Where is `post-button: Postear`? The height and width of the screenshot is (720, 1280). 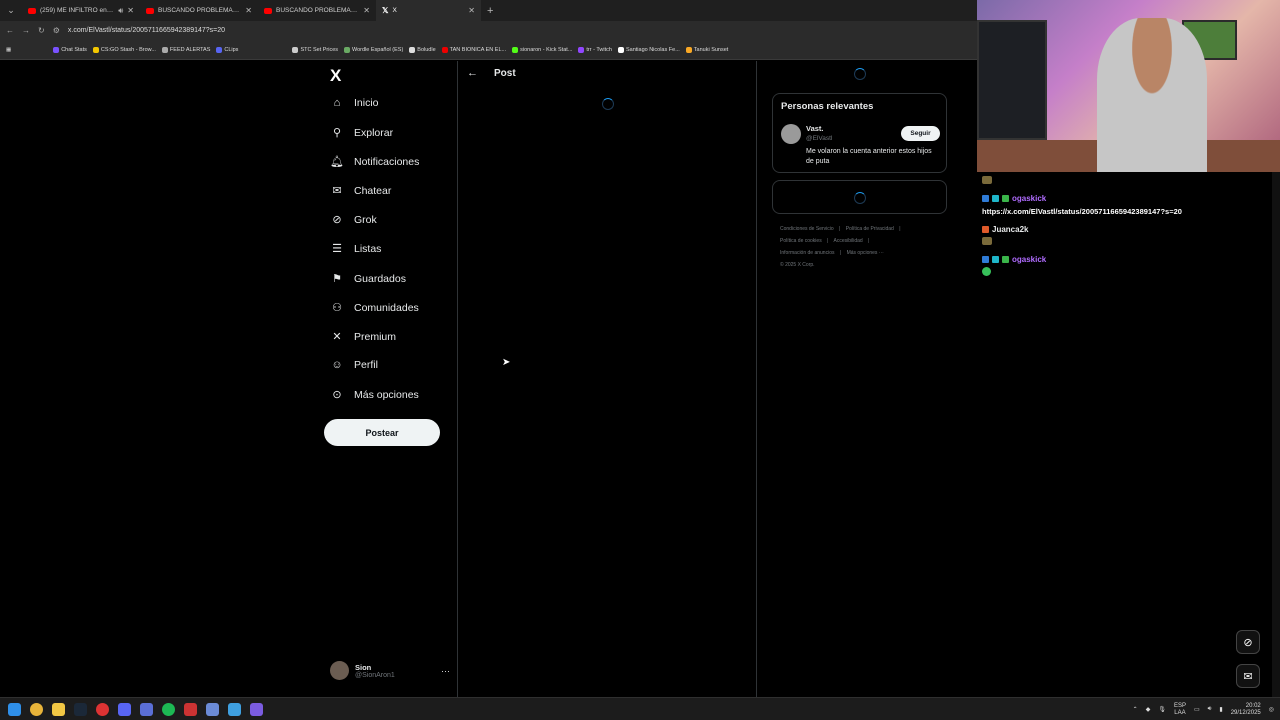
post-button: Postear is located at coordinates (382, 432).